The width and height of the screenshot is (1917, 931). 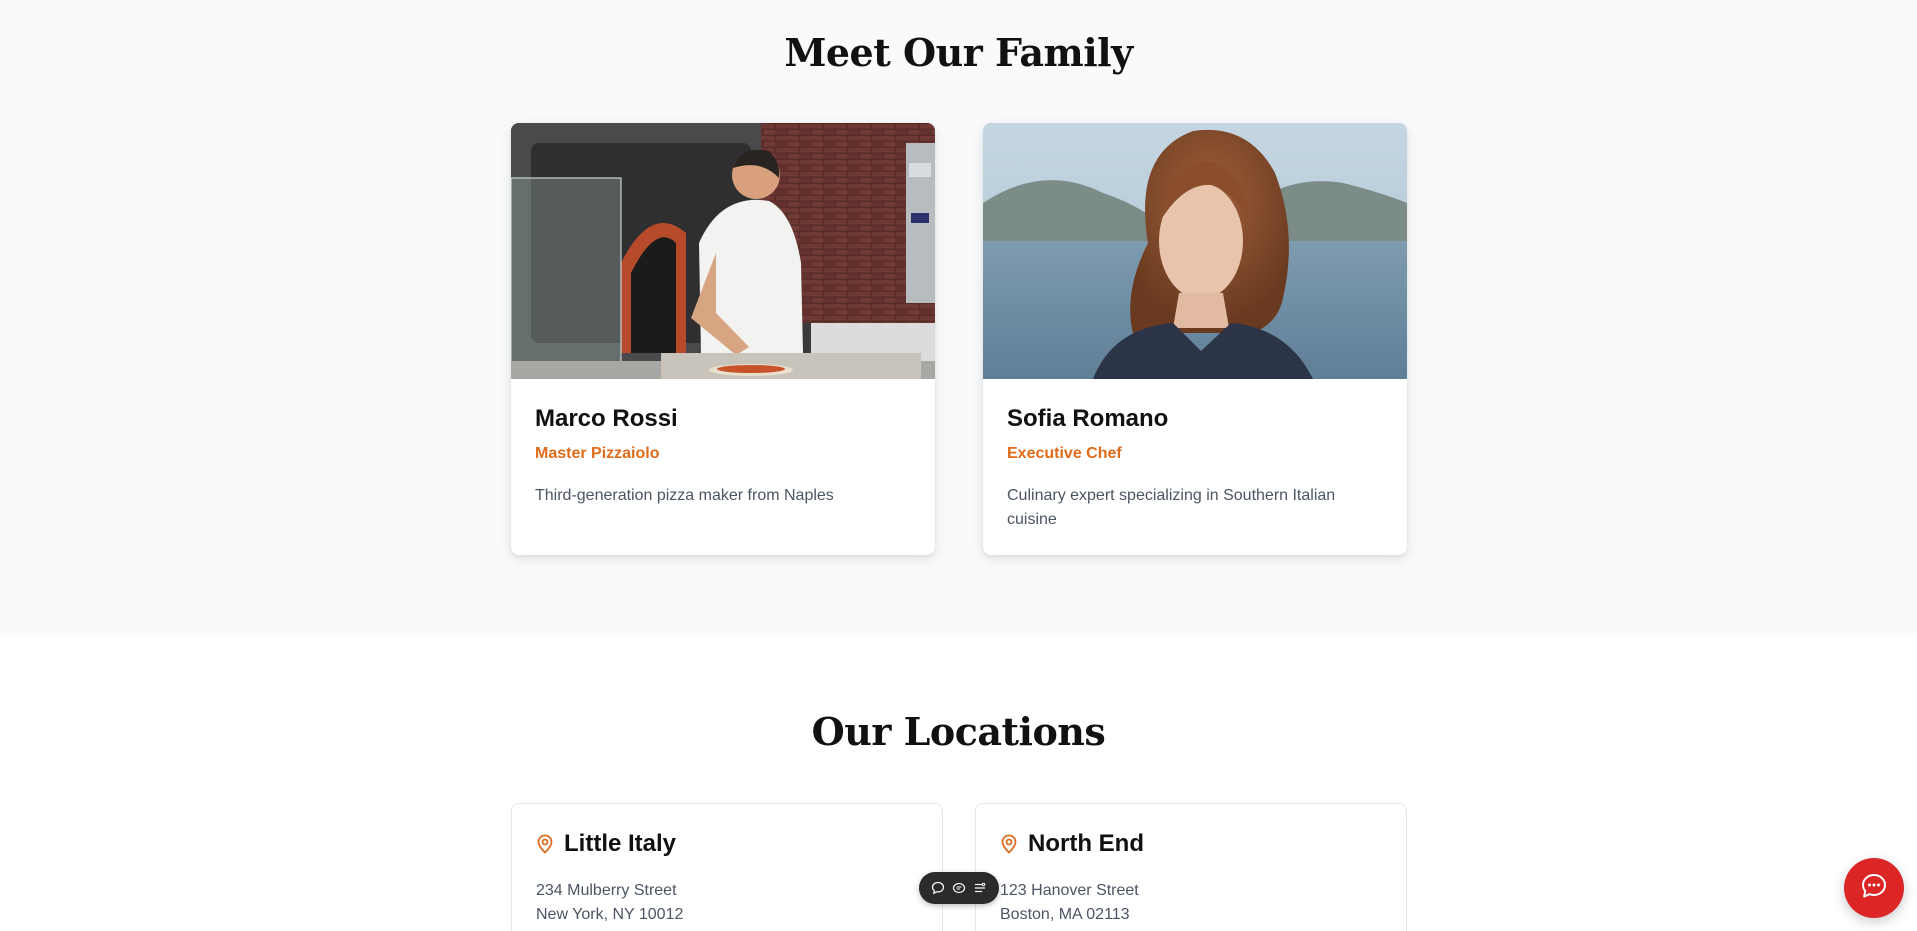 I want to click on floating-toolbar, so click(x=959, y=888).